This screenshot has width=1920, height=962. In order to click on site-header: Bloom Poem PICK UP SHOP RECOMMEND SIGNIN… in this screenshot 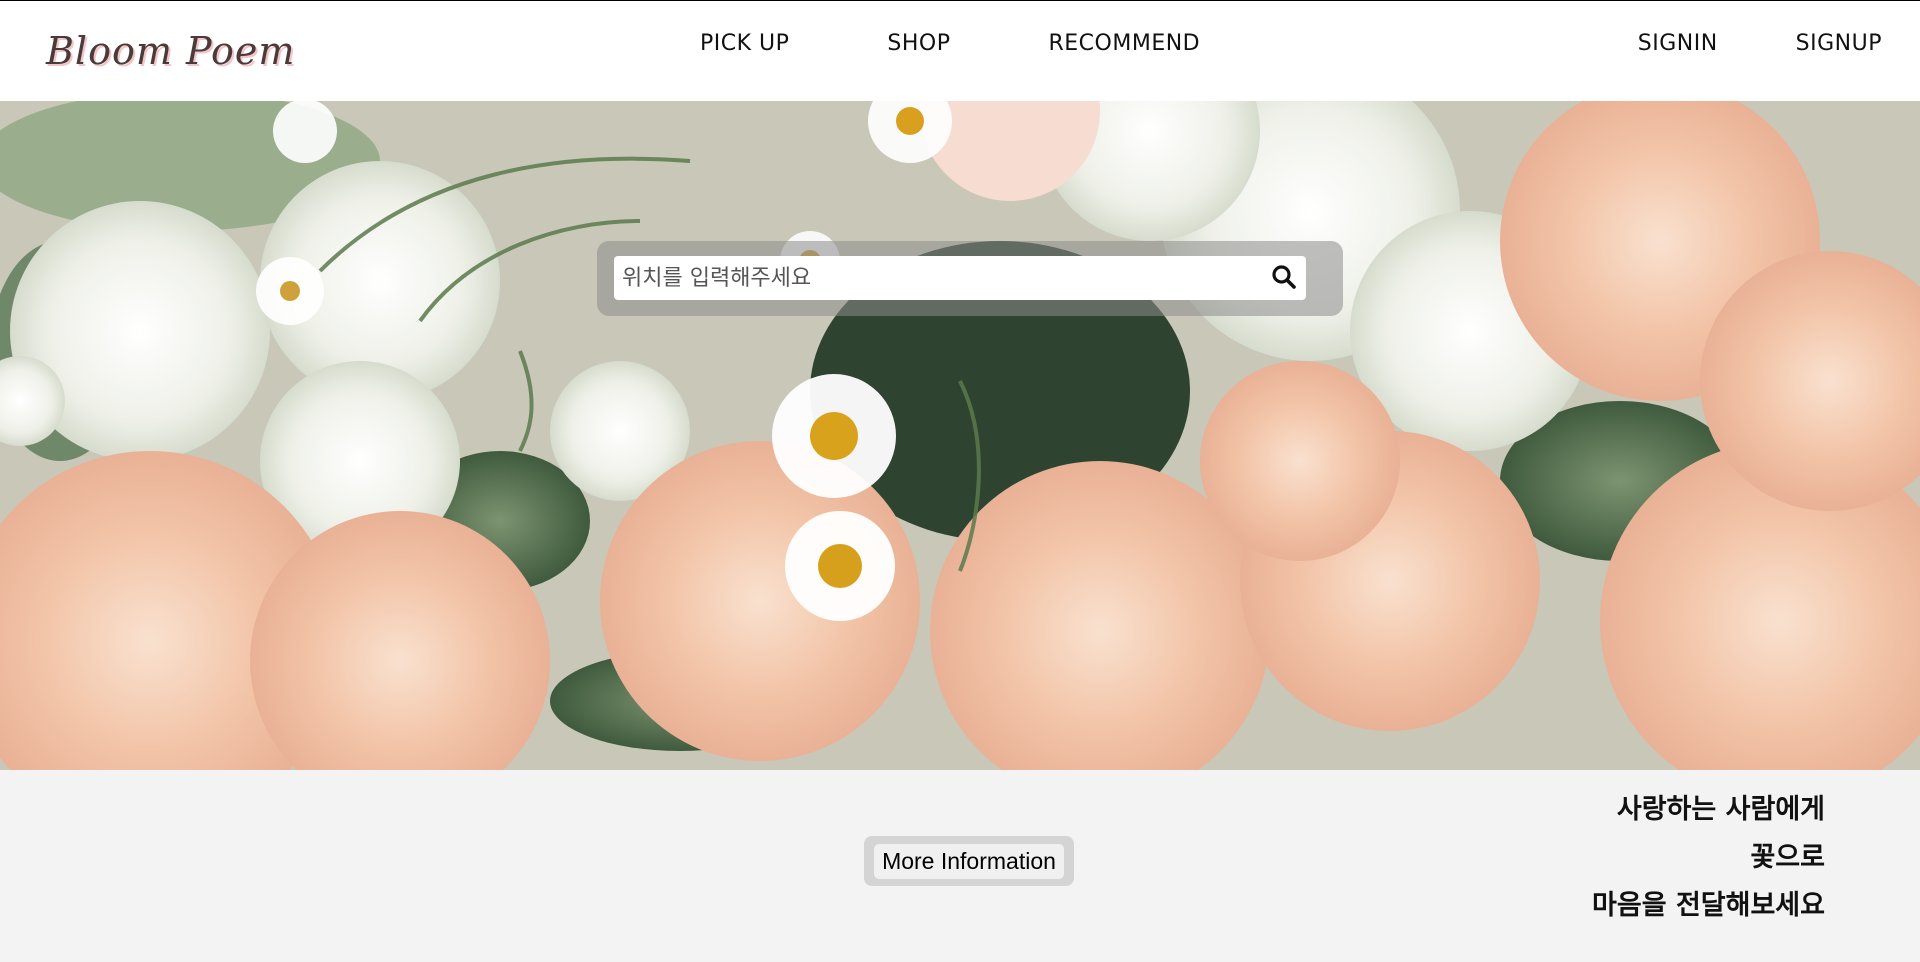, I will do `click(960, 51)`.